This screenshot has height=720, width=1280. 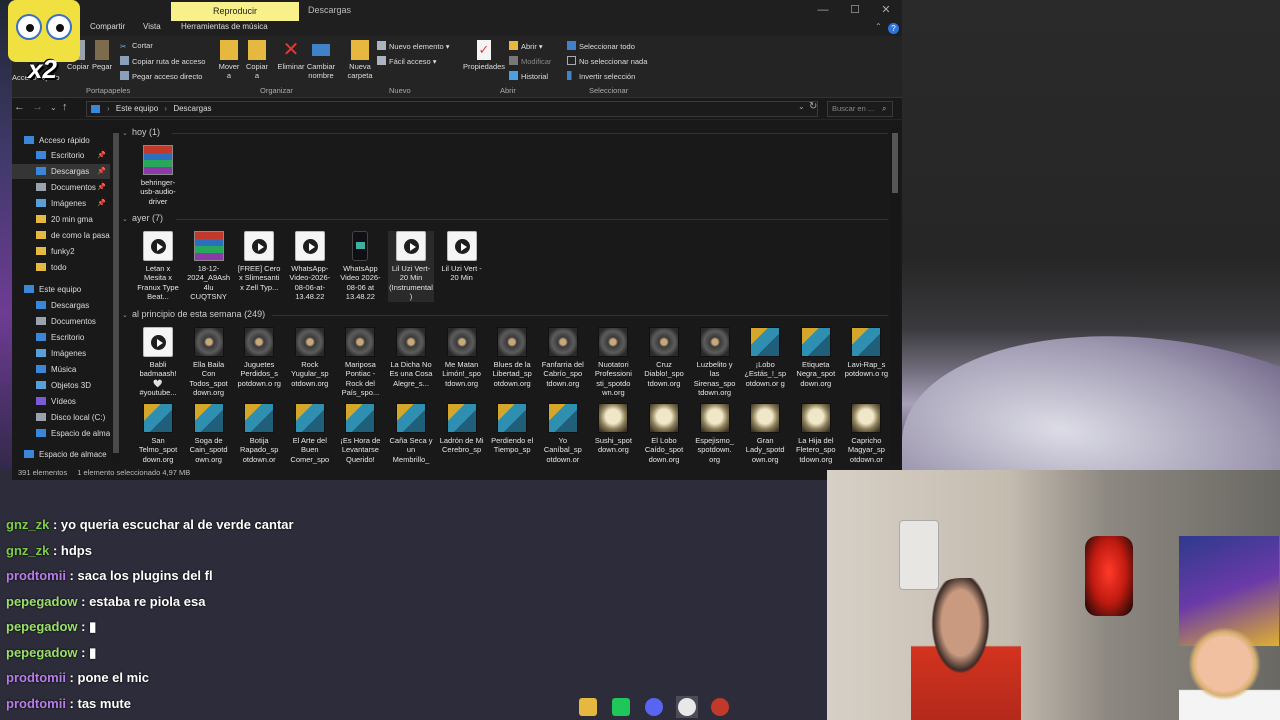 What do you see at coordinates (209, 433) in the screenshot?
I see `file-item: Soga de Cain_spotd own.org` at bounding box center [209, 433].